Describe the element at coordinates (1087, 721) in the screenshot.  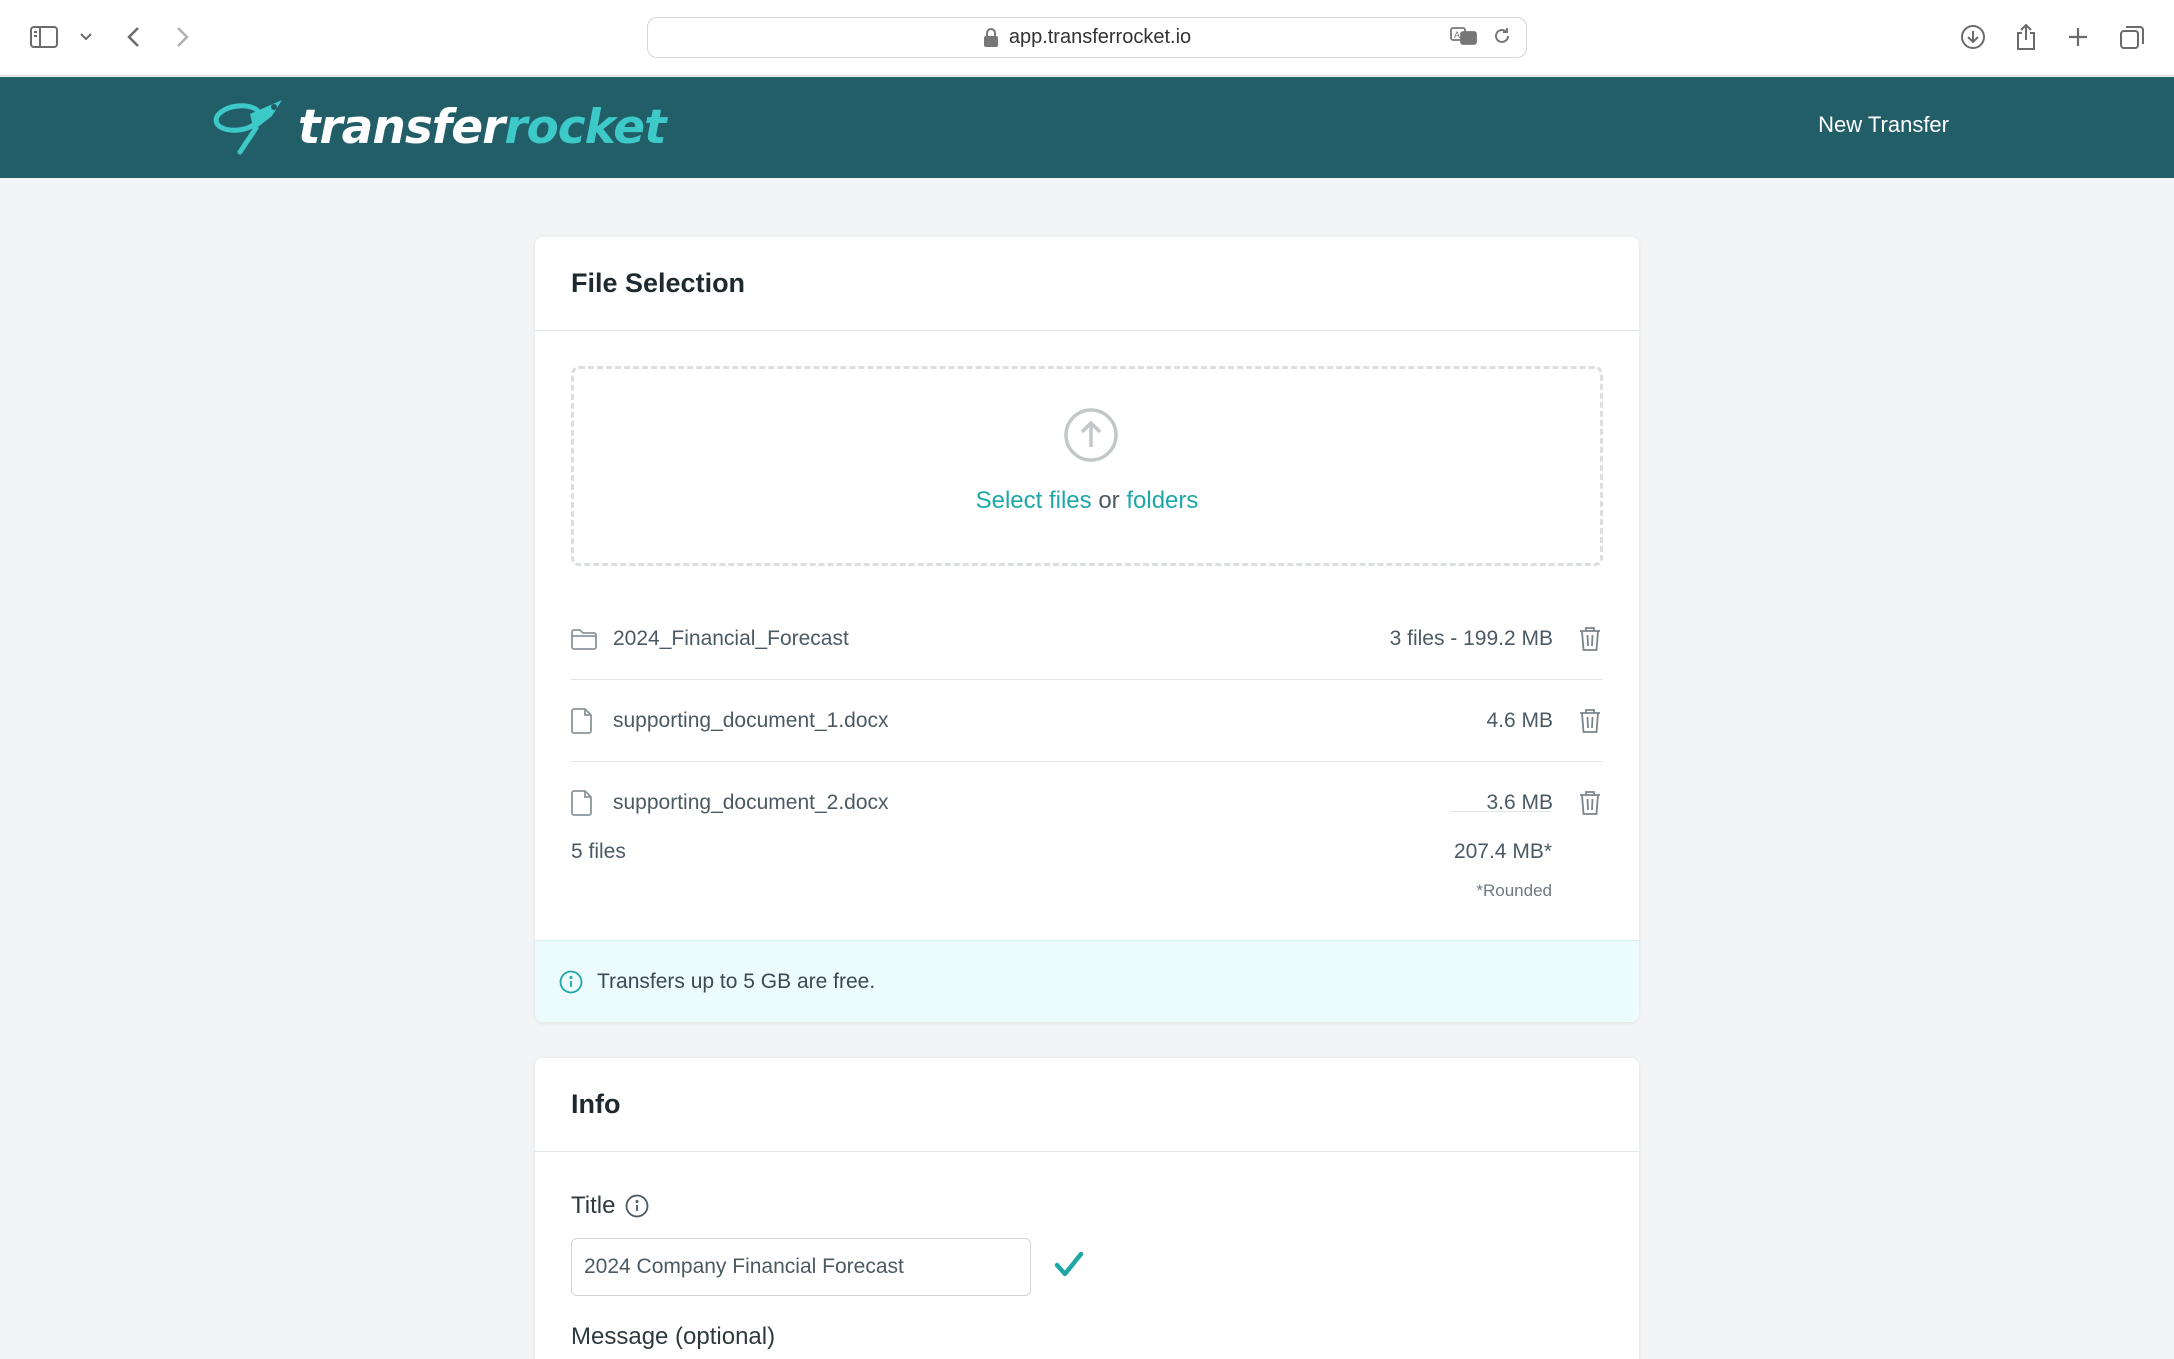
I see `file-list-item: supporting_document_1.docx 4.6 MB` at that location.